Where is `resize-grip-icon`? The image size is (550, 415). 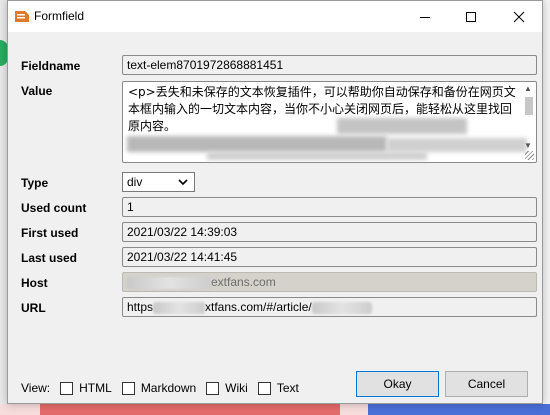 resize-grip-icon is located at coordinates (529, 155).